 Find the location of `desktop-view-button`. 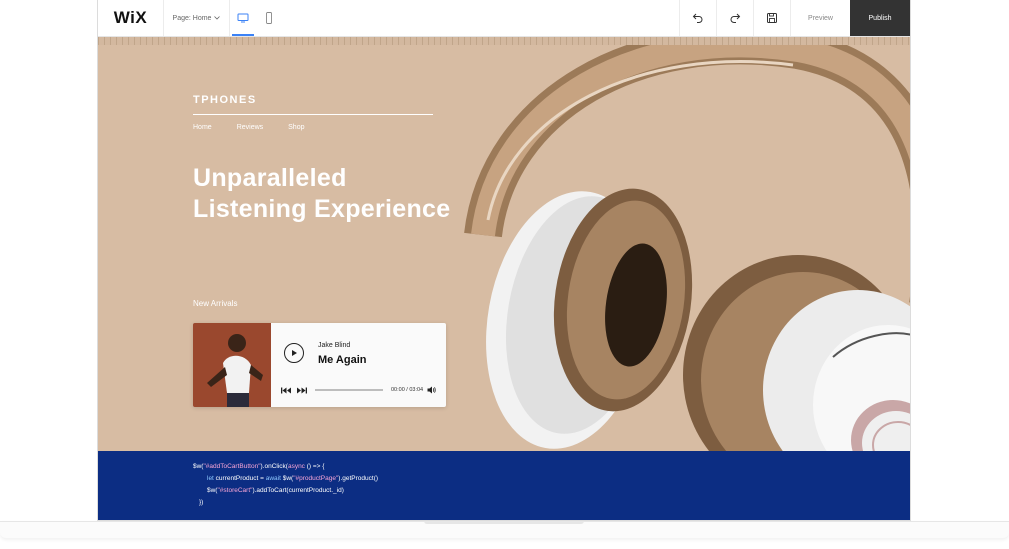

desktop-view-button is located at coordinates (243, 18).